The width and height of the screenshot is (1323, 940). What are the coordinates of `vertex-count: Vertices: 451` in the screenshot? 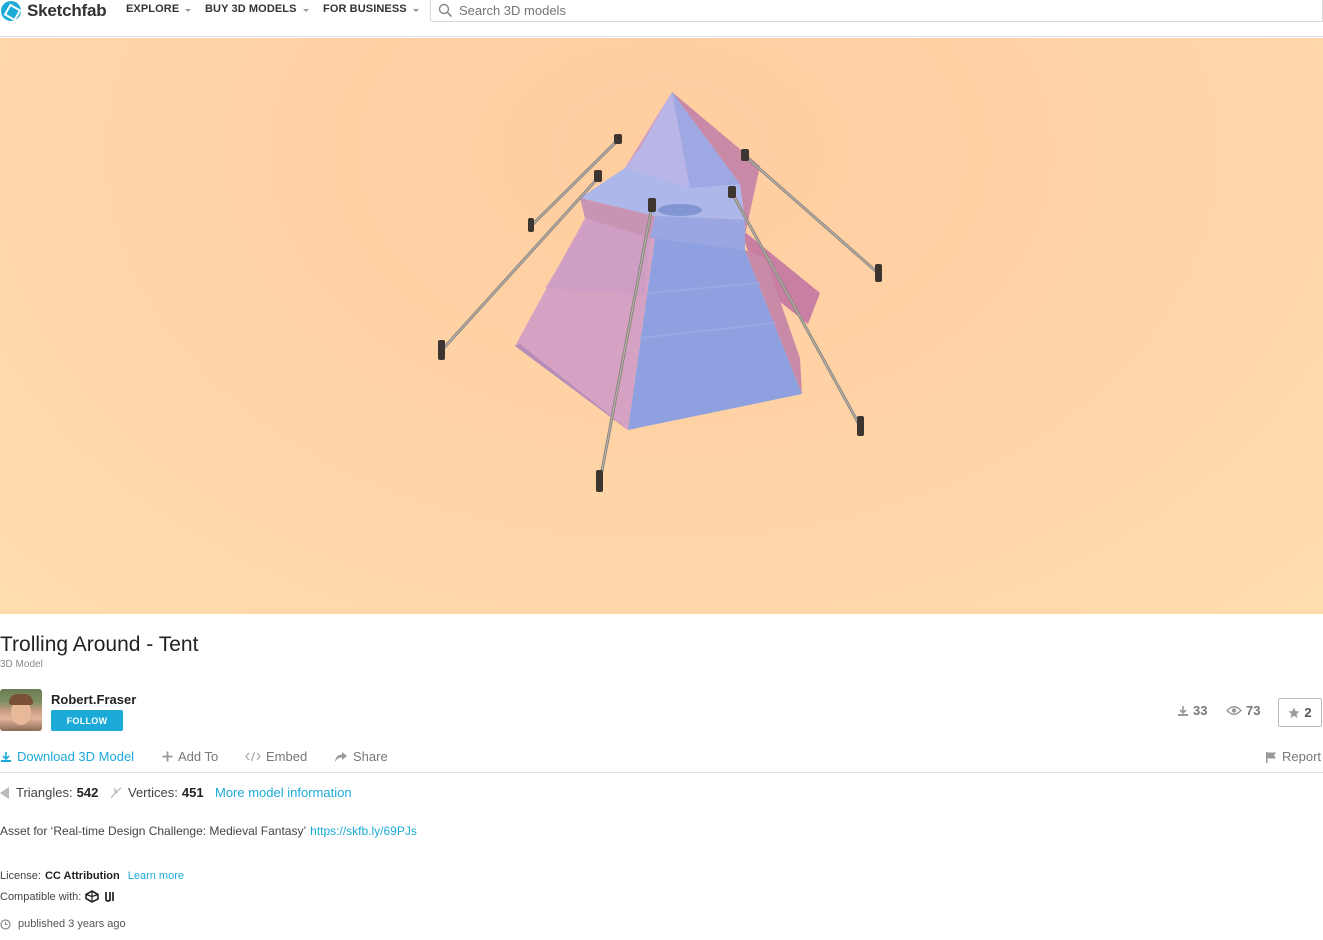 It's located at (157, 792).